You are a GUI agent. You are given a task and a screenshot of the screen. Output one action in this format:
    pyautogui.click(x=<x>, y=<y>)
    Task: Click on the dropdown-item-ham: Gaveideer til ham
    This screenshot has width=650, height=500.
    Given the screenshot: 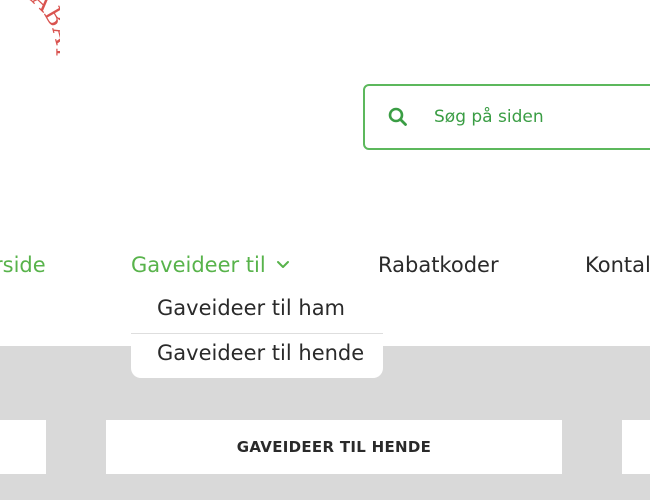 What is the action you would take?
    pyautogui.click(x=251, y=308)
    